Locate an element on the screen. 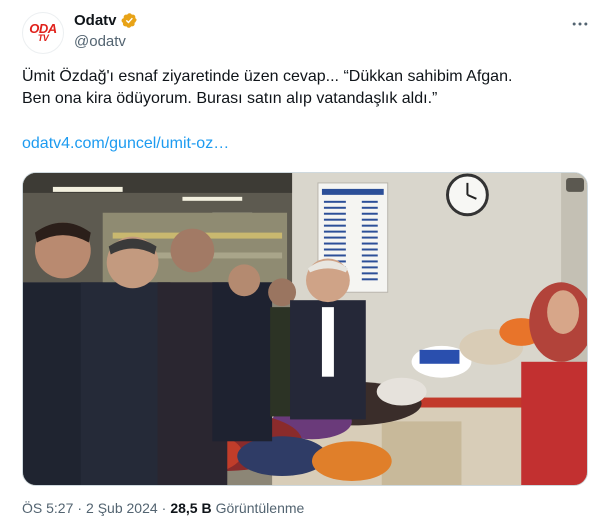  avatar: ODA TV is located at coordinates (43, 33).